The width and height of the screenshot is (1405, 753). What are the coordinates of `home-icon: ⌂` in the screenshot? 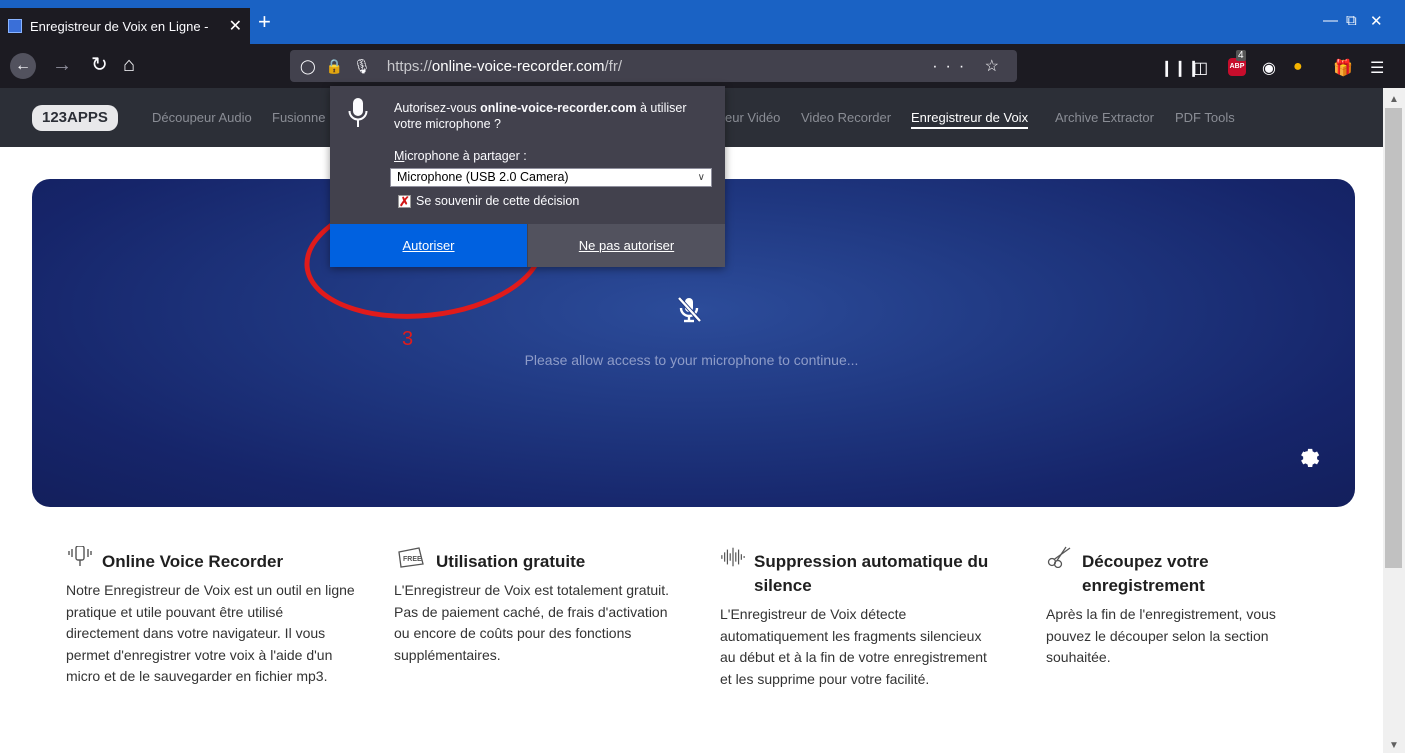 It's located at (129, 65).